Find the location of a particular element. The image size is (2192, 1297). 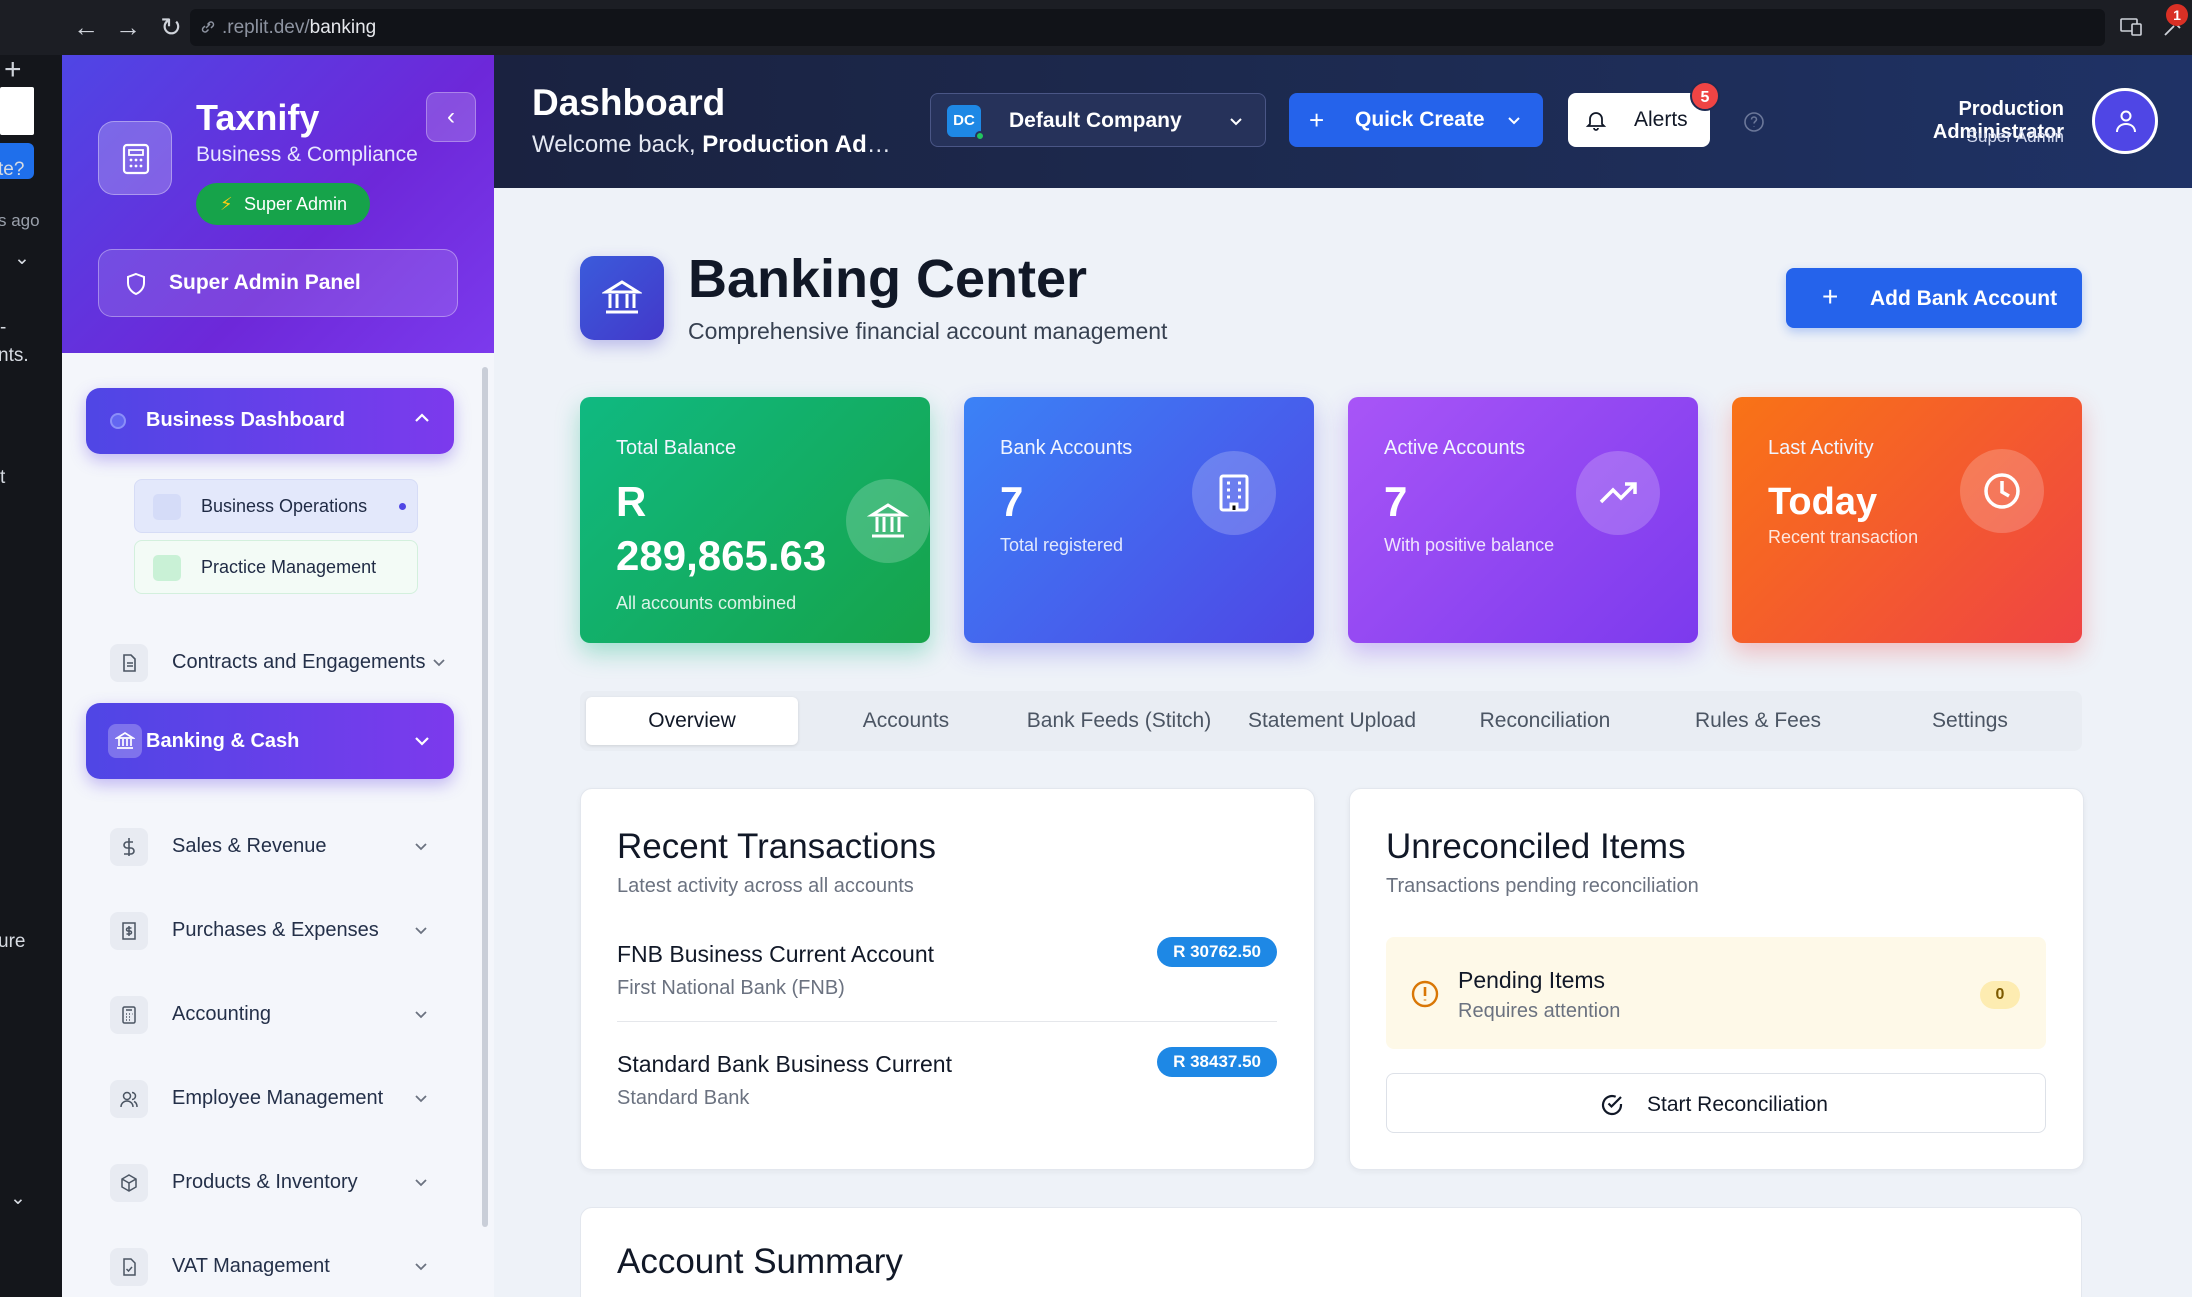

strip-text: ure is located at coordinates (13, 941).